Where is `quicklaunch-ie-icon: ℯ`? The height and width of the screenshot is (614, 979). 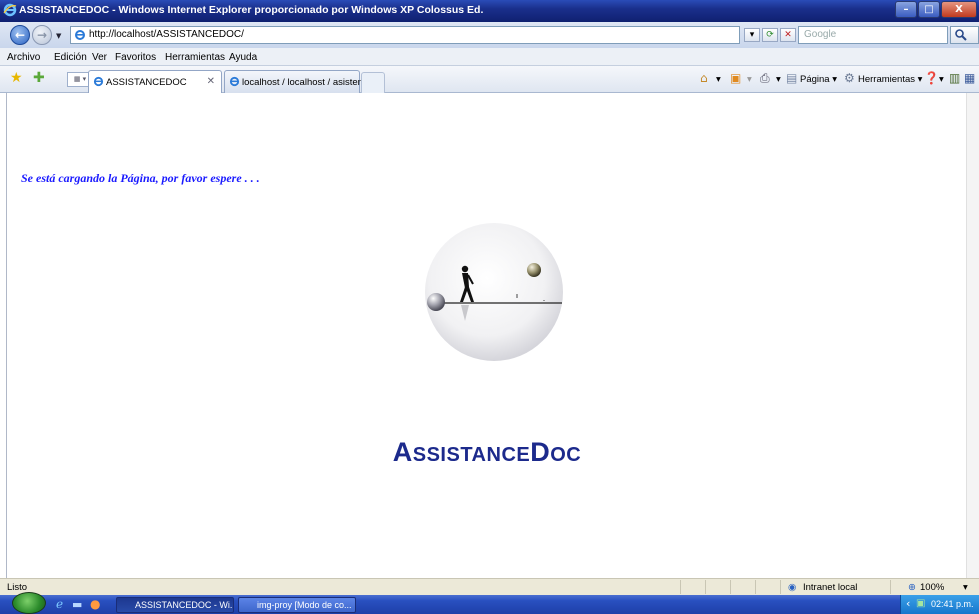 quicklaunch-ie-icon: ℯ is located at coordinates (59, 604).